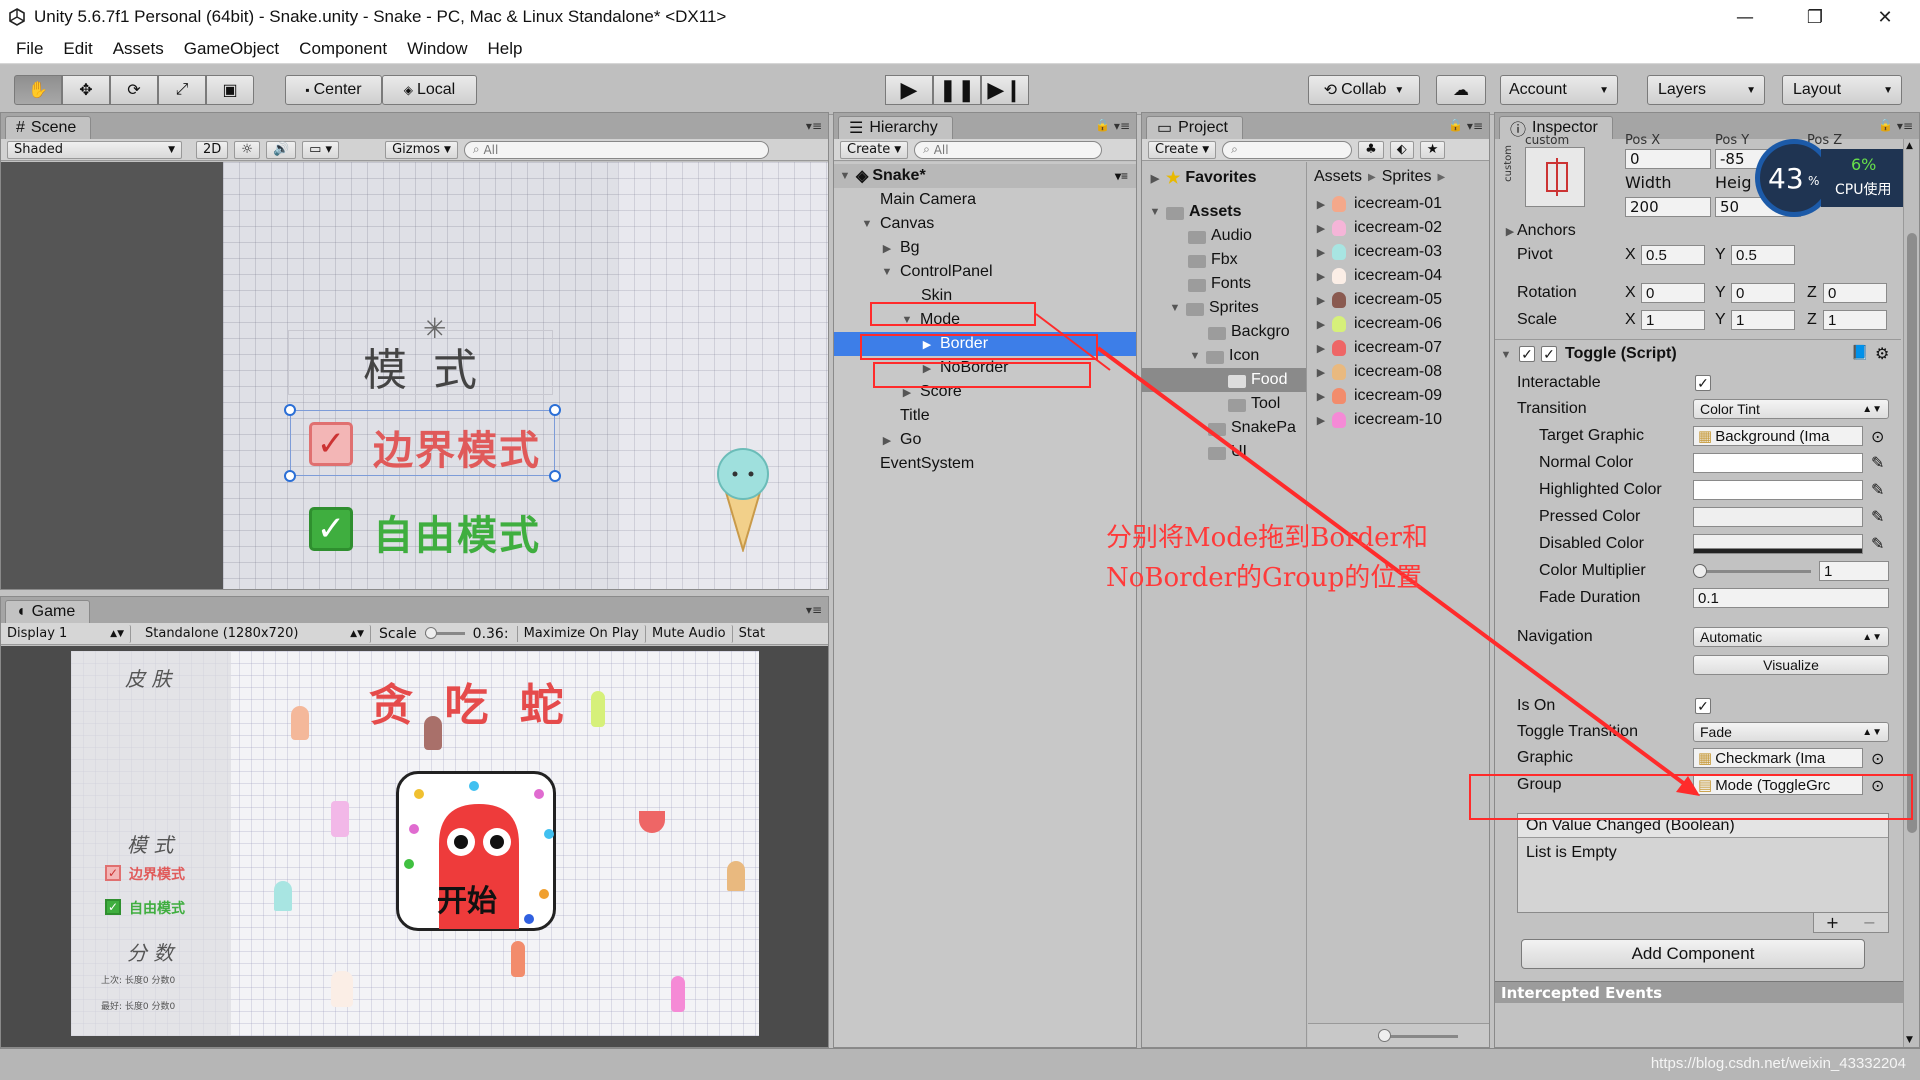 The width and height of the screenshot is (1920, 1080). What do you see at coordinates (1264, 578) in the screenshot?
I see `annotation-text-line2: NoBorder的Group的位置` at bounding box center [1264, 578].